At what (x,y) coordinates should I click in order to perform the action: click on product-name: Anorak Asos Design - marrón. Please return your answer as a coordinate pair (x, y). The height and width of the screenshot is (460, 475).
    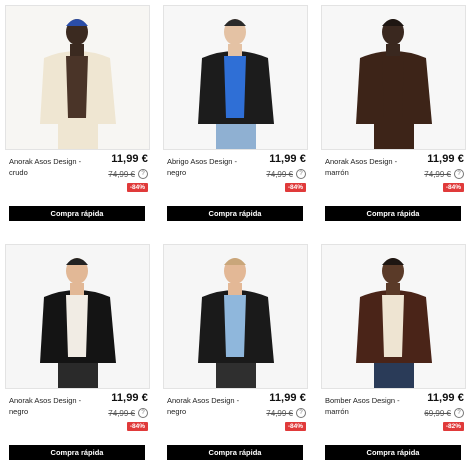
    Looking at the image, I should click on (364, 167).